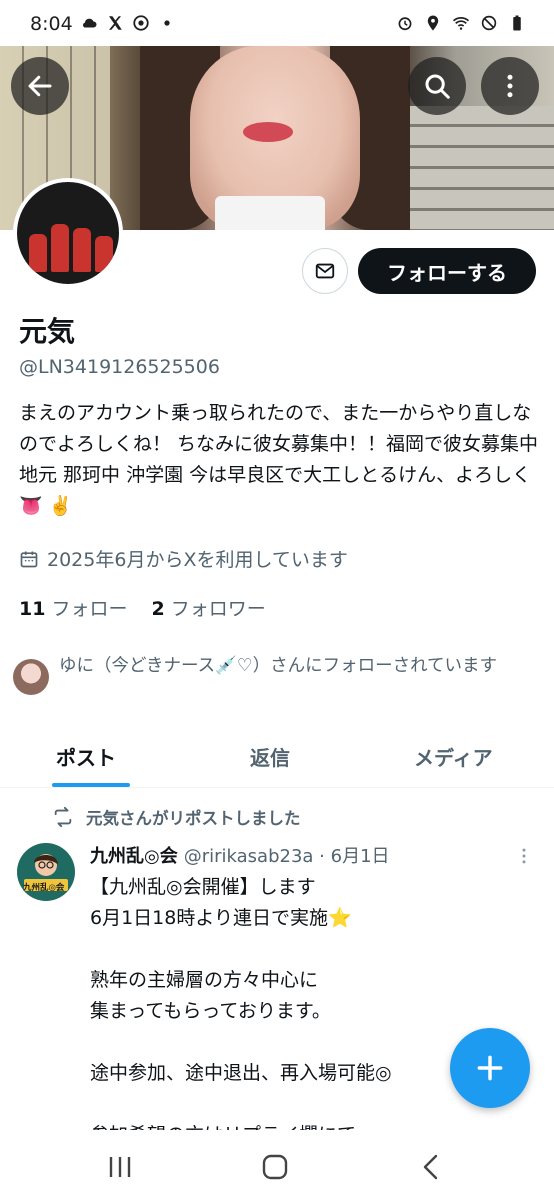 Image resolution: width=554 pixels, height=1200 pixels. What do you see at coordinates (44, 888) in the screenshot?
I see `post-avatar-label: 九州乱◎会` at bounding box center [44, 888].